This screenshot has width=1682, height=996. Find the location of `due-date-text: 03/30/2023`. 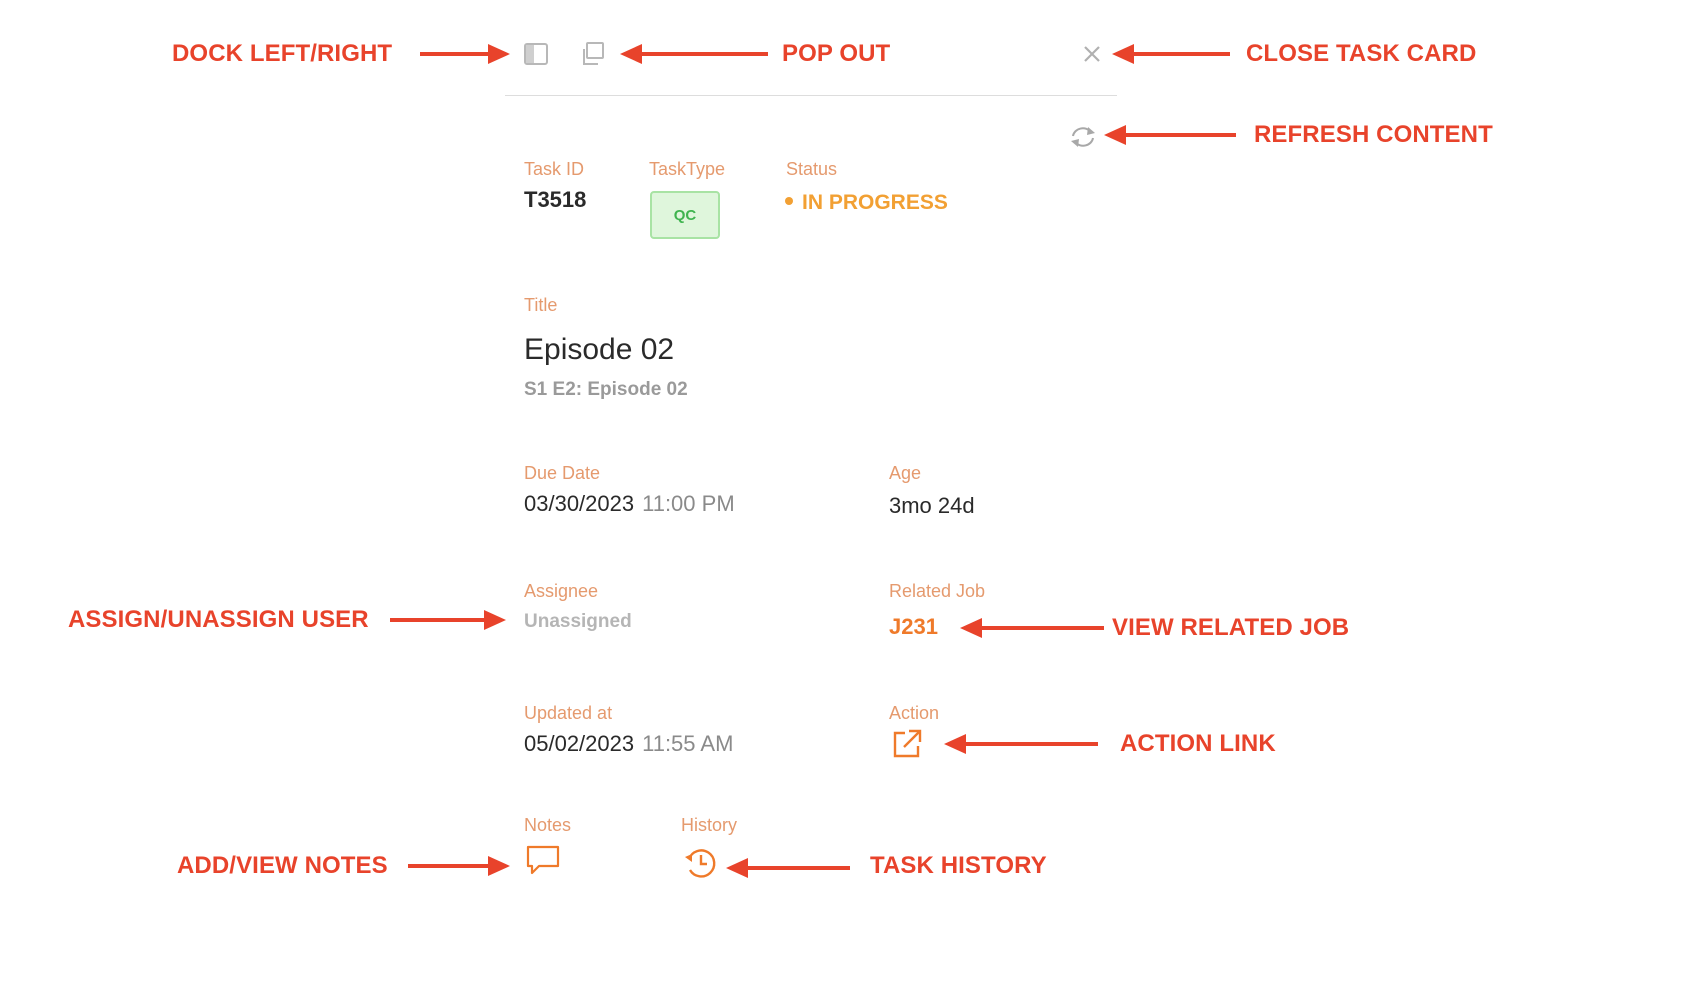

due-date-text: 03/30/2023 is located at coordinates (579, 503).